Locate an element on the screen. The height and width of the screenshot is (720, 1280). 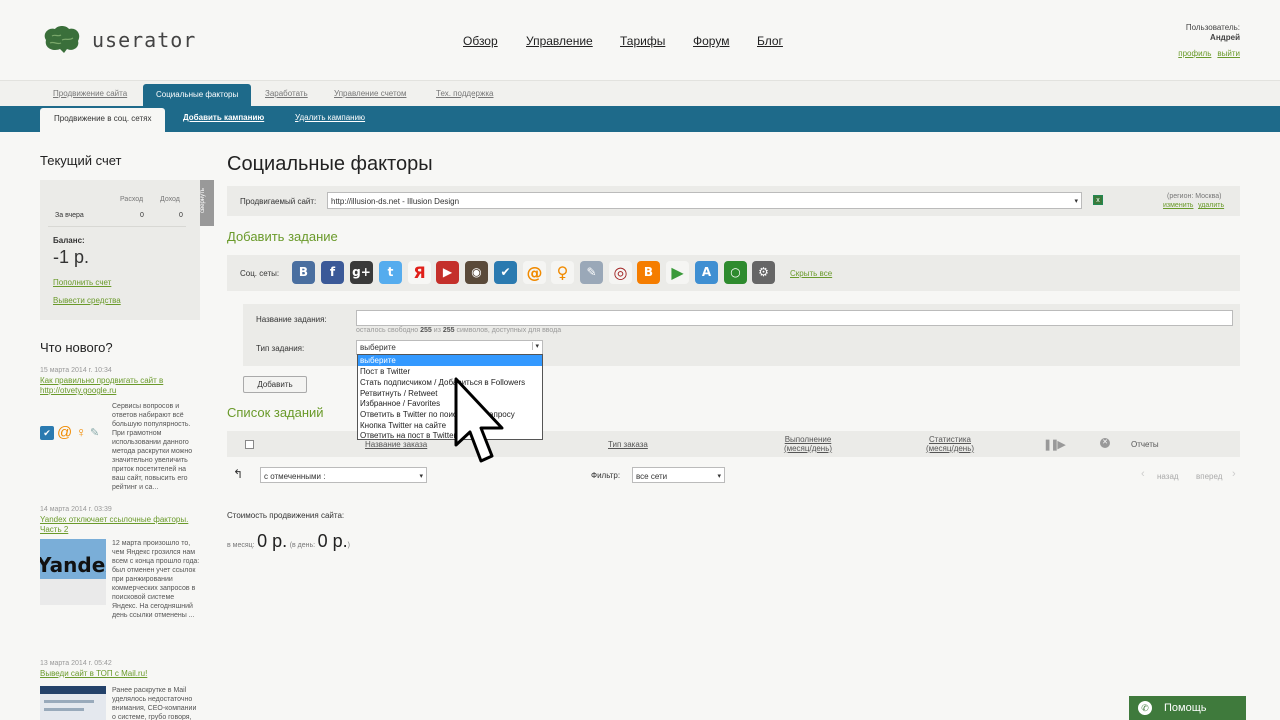
per-month-label: в месяц: is located at coordinates (241, 545).